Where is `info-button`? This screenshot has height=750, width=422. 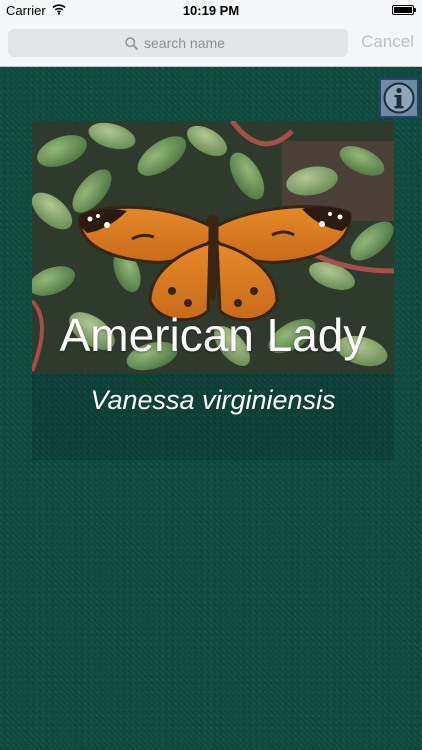
info-button is located at coordinates (399, 98).